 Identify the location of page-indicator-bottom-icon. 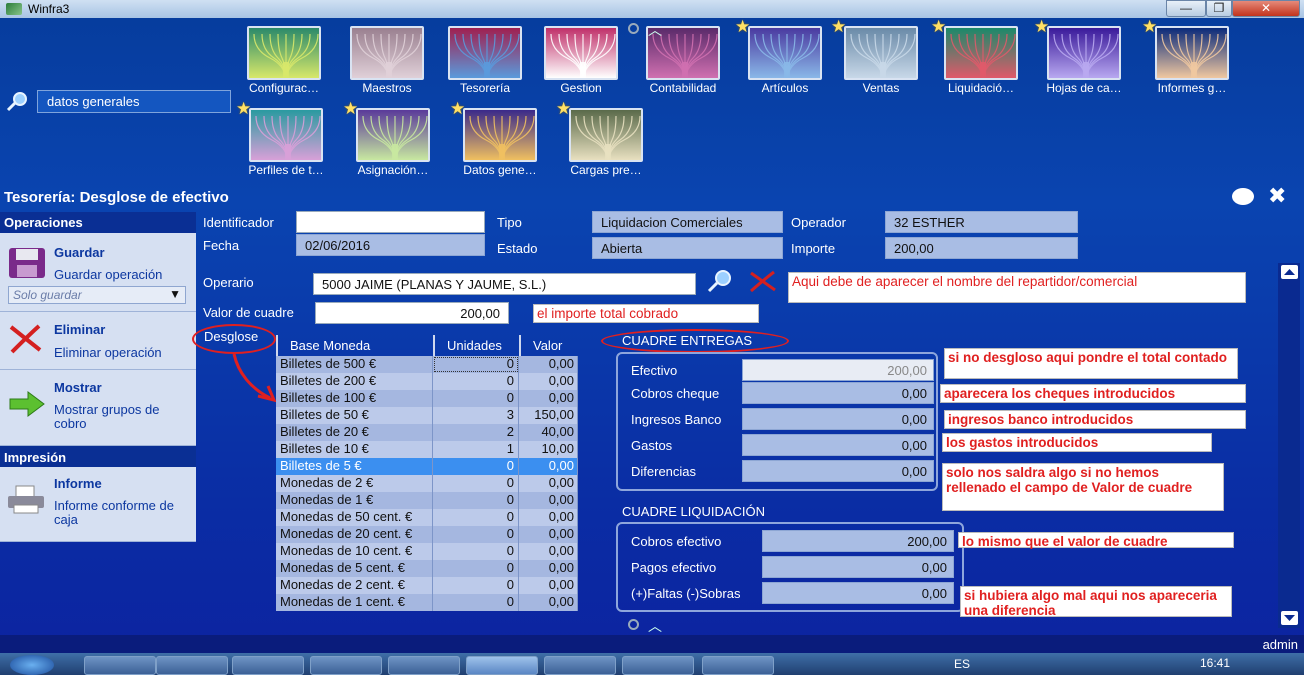
(633, 624).